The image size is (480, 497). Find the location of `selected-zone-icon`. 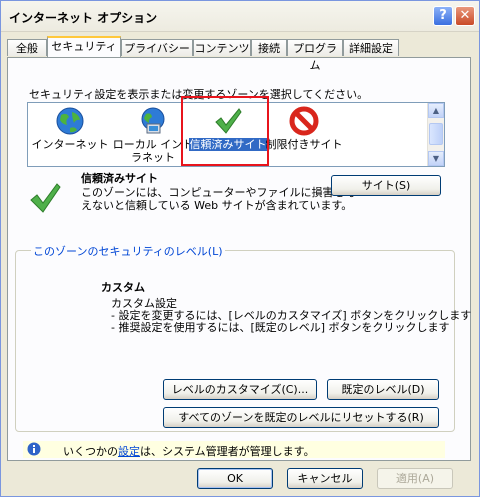

selected-zone-icon is located at coordinates (45, 199).